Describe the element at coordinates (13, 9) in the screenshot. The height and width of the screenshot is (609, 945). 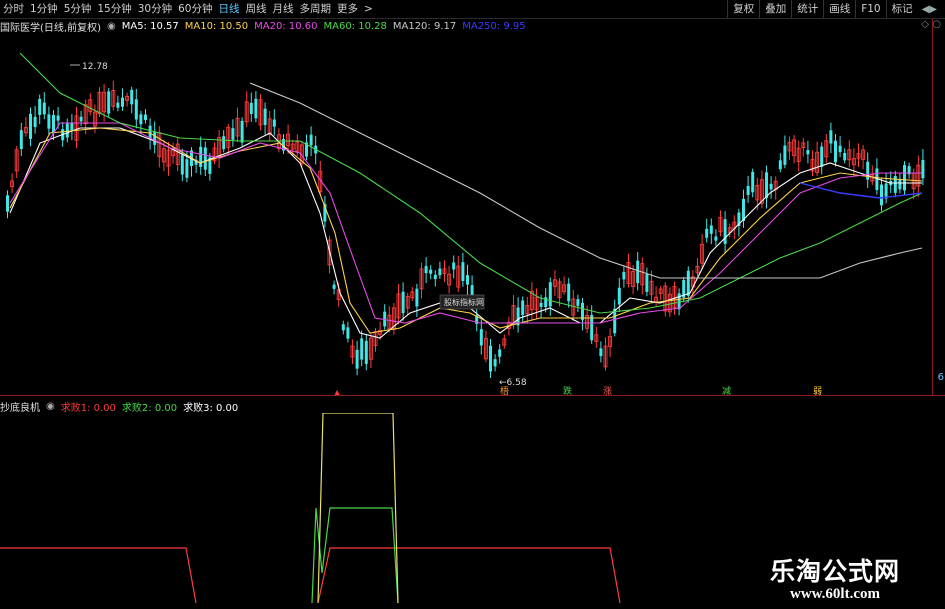
I see `tab-0: 分时` at that location.